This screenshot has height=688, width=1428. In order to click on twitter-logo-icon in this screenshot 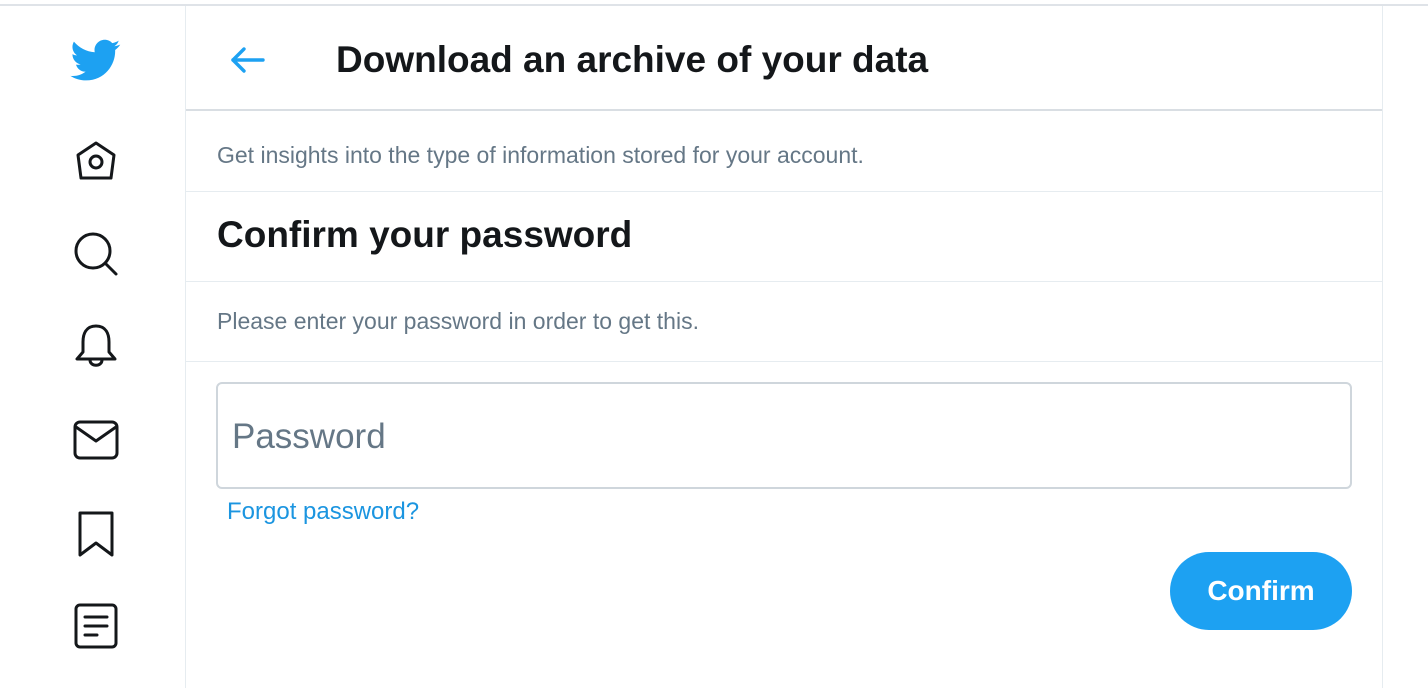, I will do `click(96, 60)`.